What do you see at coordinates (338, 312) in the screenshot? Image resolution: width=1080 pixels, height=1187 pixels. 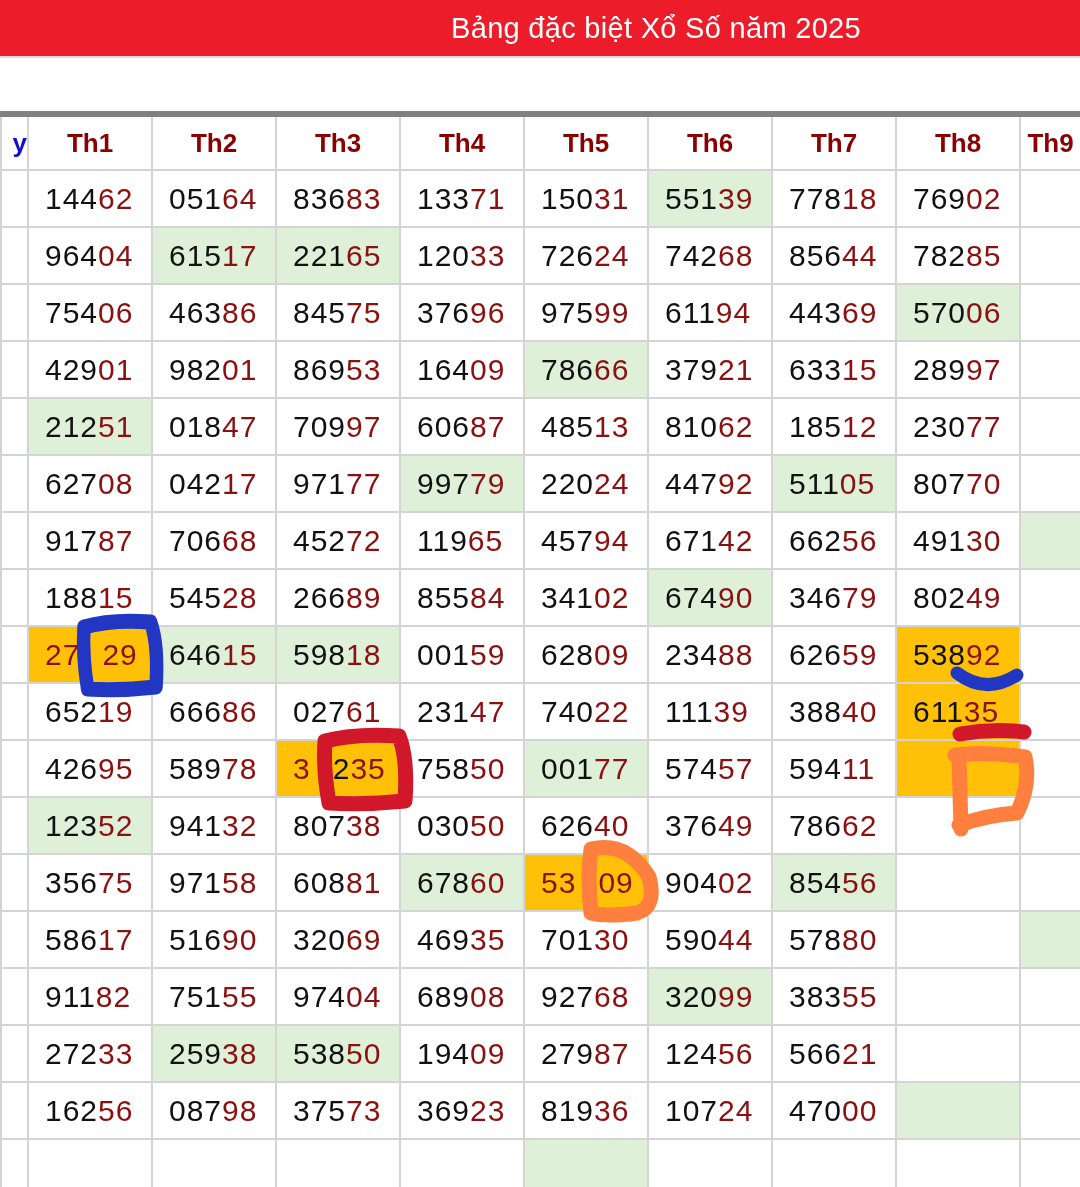 I see `table-cell: 84575` at bounding box center [338, 312].